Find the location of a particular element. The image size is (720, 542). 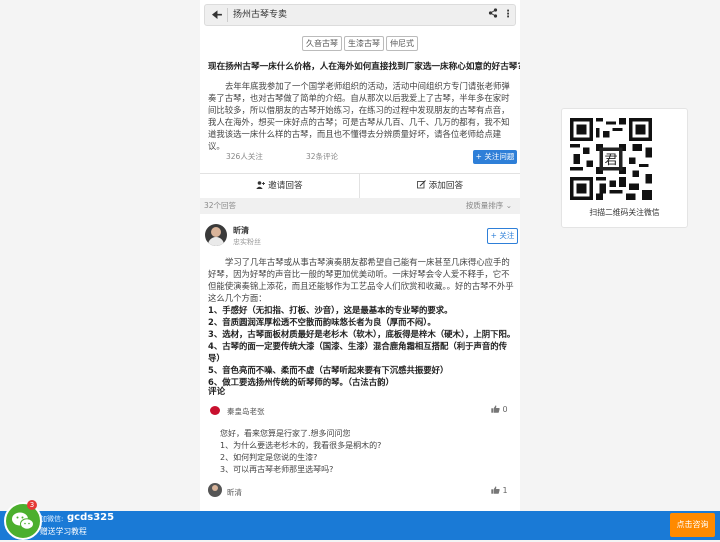

sort-dropdown: 按质量排序 ⌄ is located at coordinates (489, 206).